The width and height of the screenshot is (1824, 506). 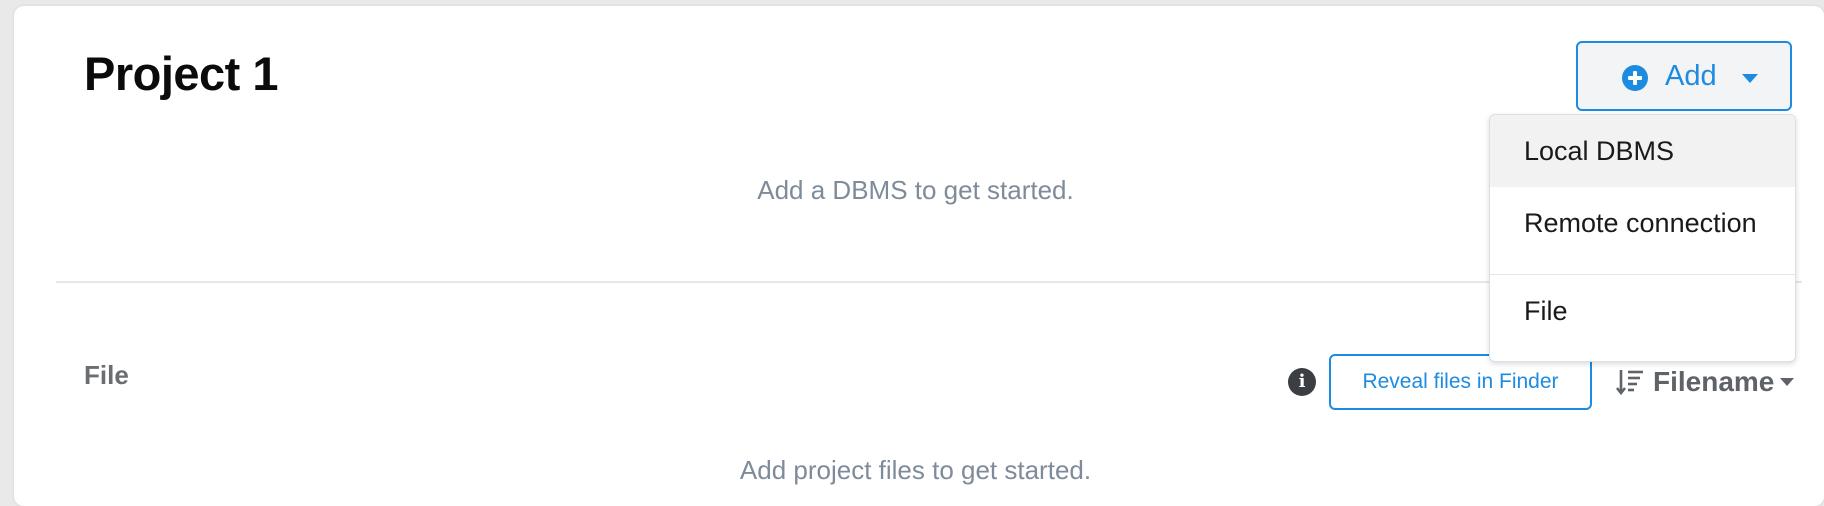 What do you see at coordinates (1460, 382) in the screenshot?
I see `reveal-files-button: Reveal files in Finder` at bounding box center [1460, 382].